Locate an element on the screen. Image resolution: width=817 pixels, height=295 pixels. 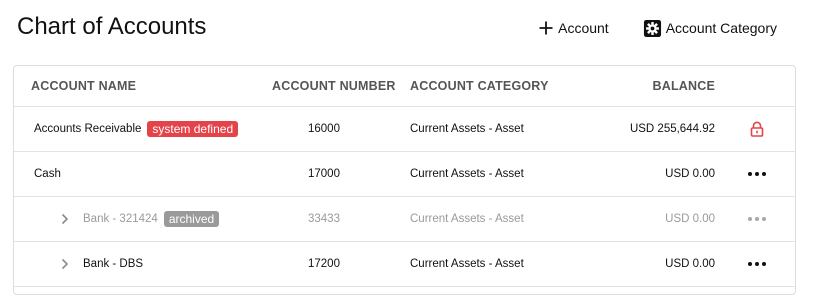
account-name-cell: Accounts Receivable system defined is located at coordinates (136, 129).